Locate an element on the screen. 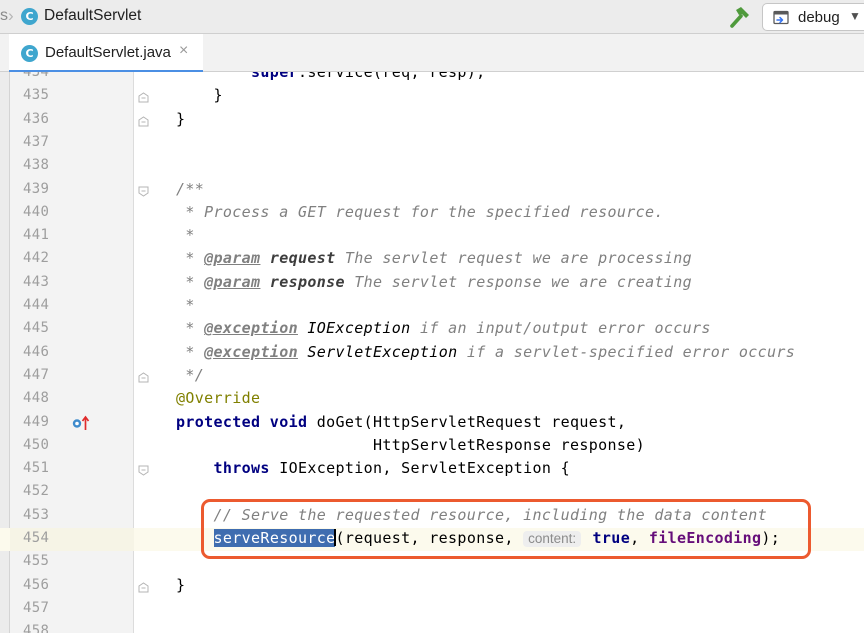 This screenshot has height=633, width=864. code-line: 437 is located at coordinates (432, 143).